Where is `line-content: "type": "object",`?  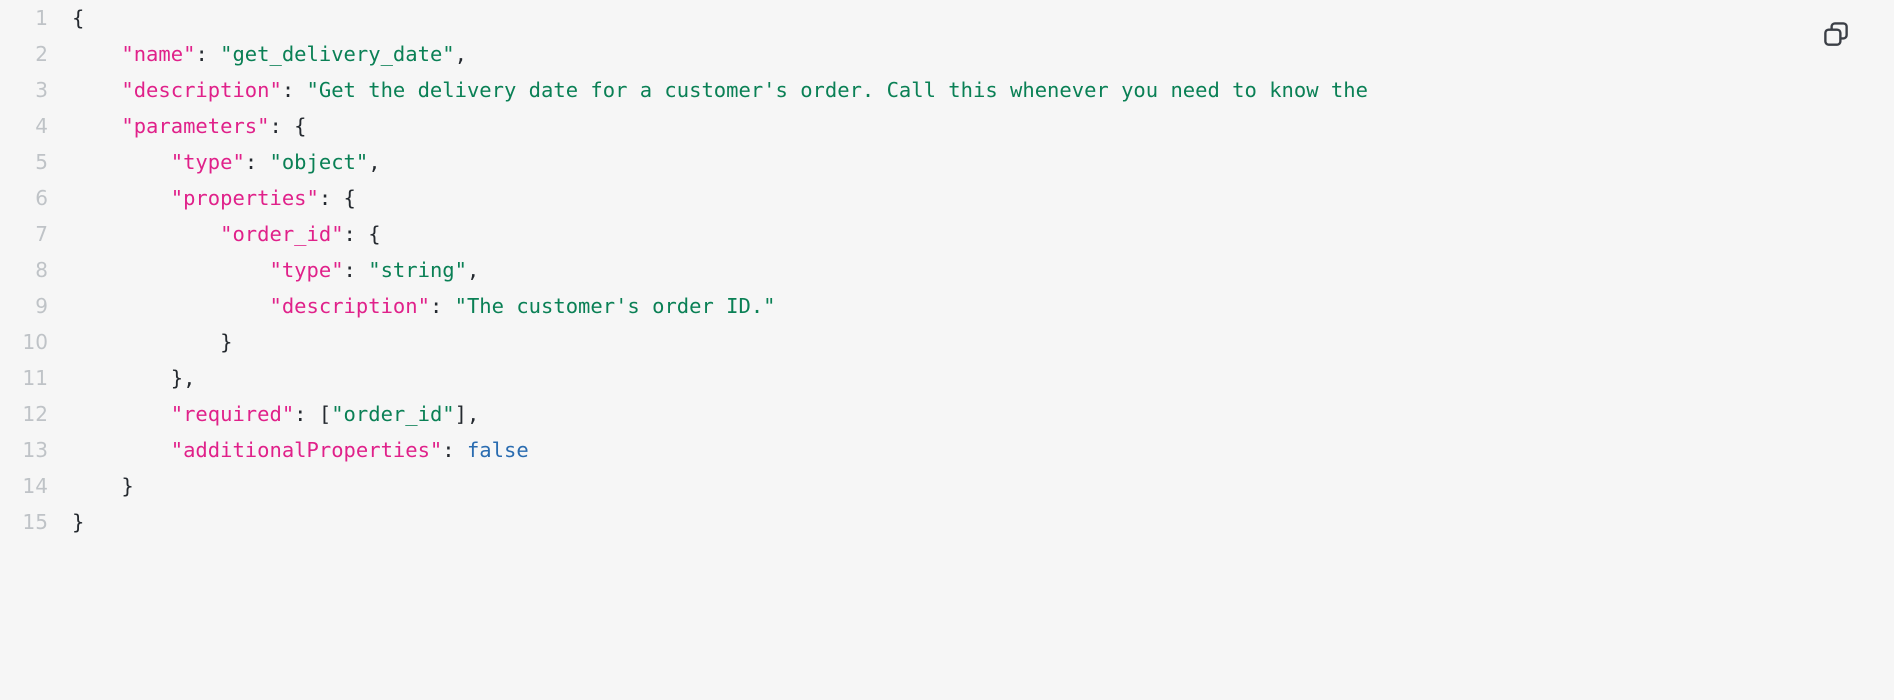
line-content: "type": "object", is located at coordinates (978, 162).